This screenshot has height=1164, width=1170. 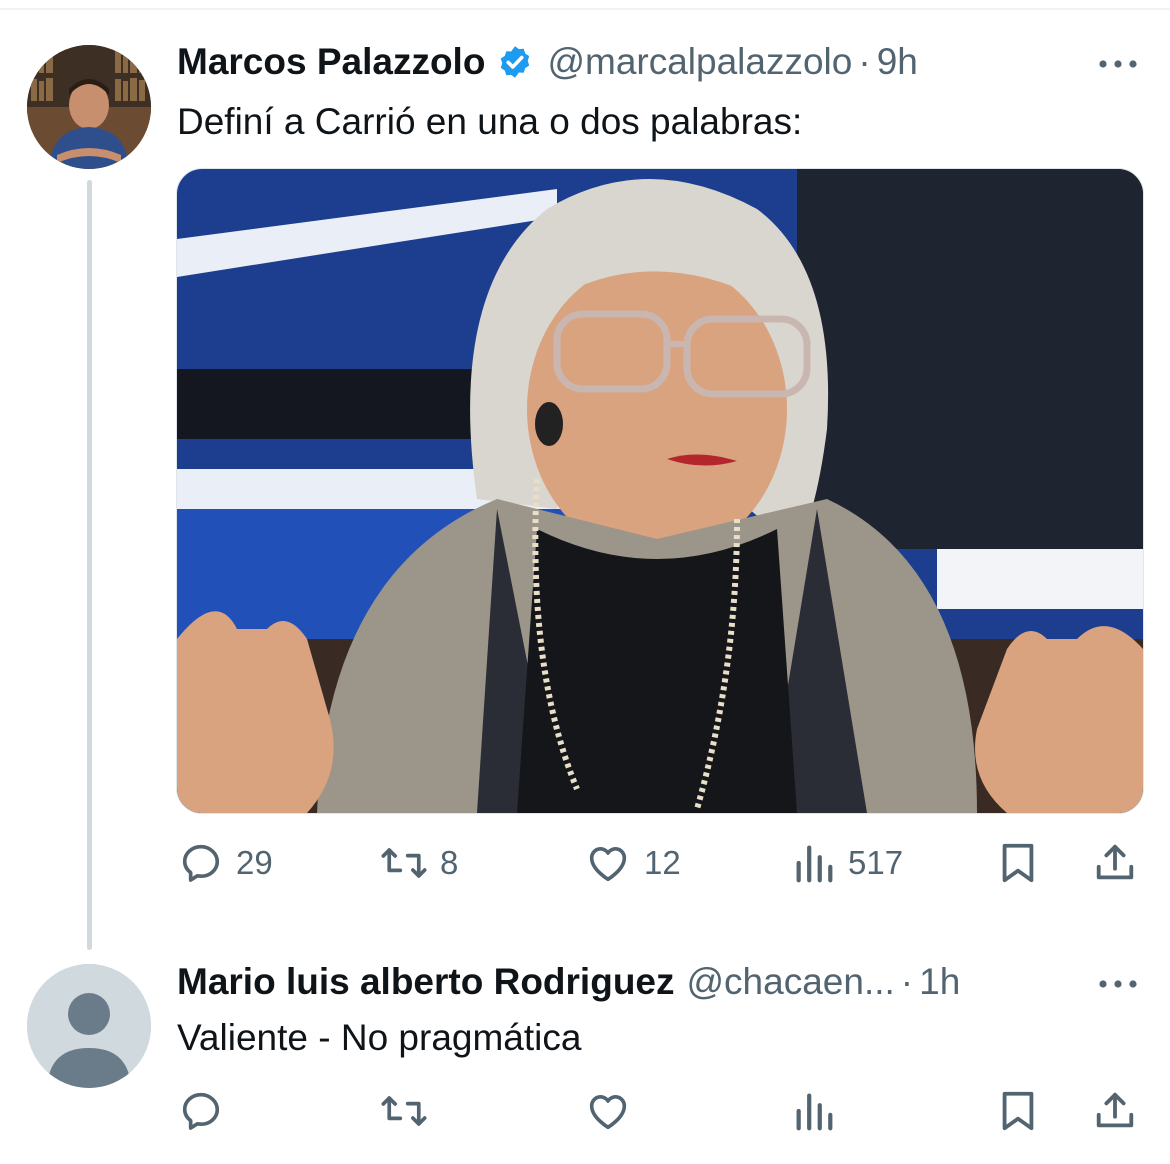 What do you see at coordinates (897, 62) in the screenshot?
I see `tweet-timestamp: 9h` at bounding box center [897, 62].